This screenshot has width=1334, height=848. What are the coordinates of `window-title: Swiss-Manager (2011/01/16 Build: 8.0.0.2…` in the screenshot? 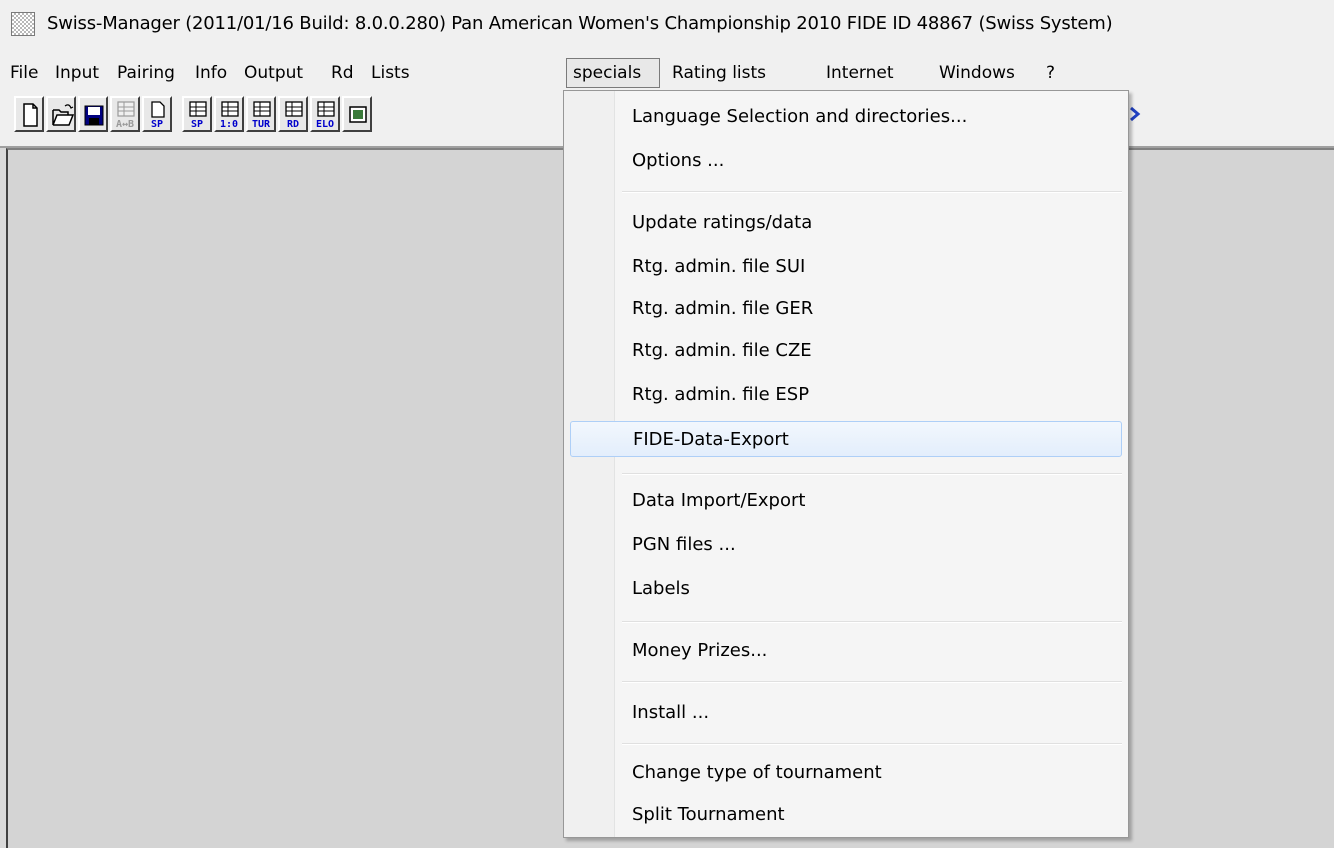 It's located at (580, 23).